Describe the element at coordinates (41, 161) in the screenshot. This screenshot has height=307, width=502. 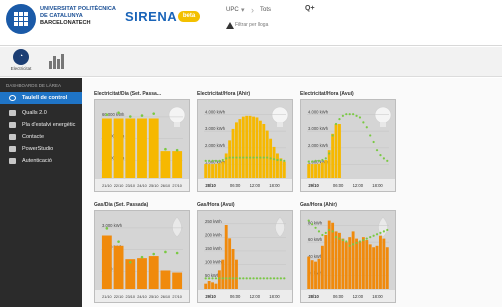
I see `sidebar-item-autenticacio: Autenticació` at that location.